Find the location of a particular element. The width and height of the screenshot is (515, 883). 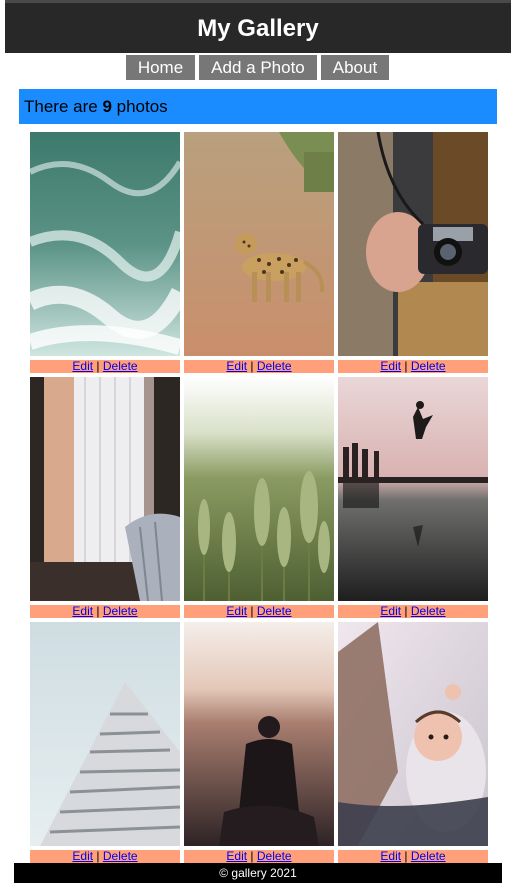

photo-white-building is located at coordinates (105, 734).